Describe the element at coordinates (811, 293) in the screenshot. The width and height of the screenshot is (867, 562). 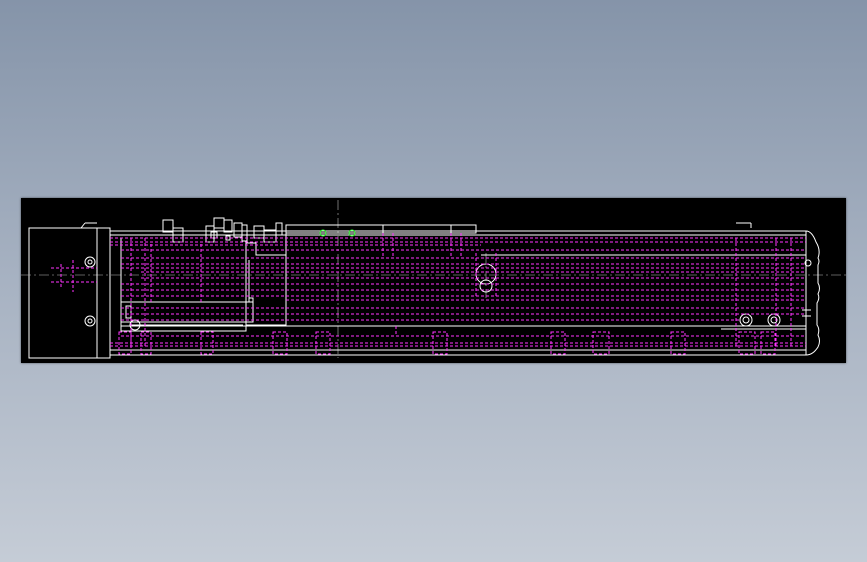
I see `end-cap` at that location.